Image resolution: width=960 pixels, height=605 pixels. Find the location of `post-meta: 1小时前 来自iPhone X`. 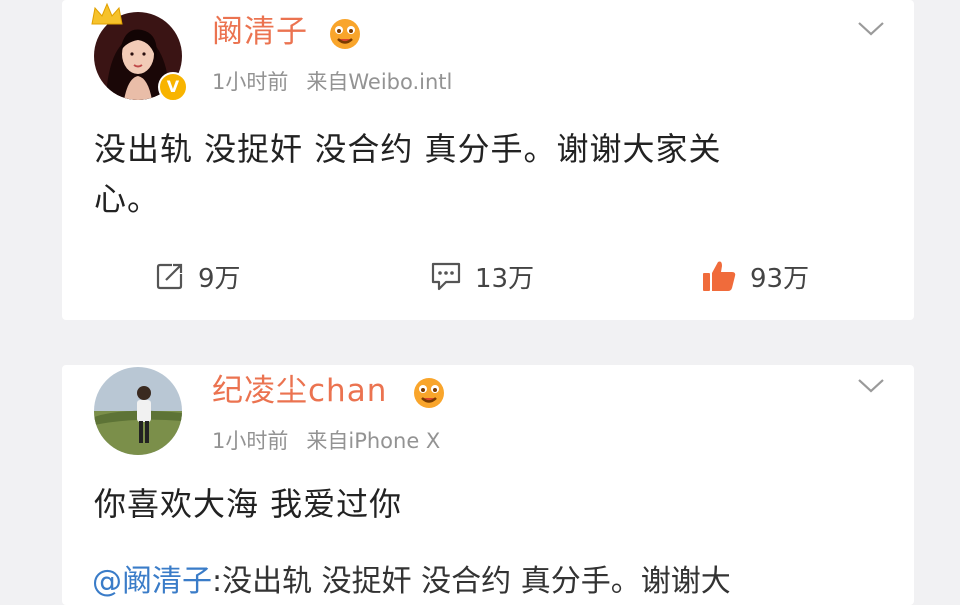

post-meta: 1小时前 来自iPhone X is located at coordinates (335, 441).